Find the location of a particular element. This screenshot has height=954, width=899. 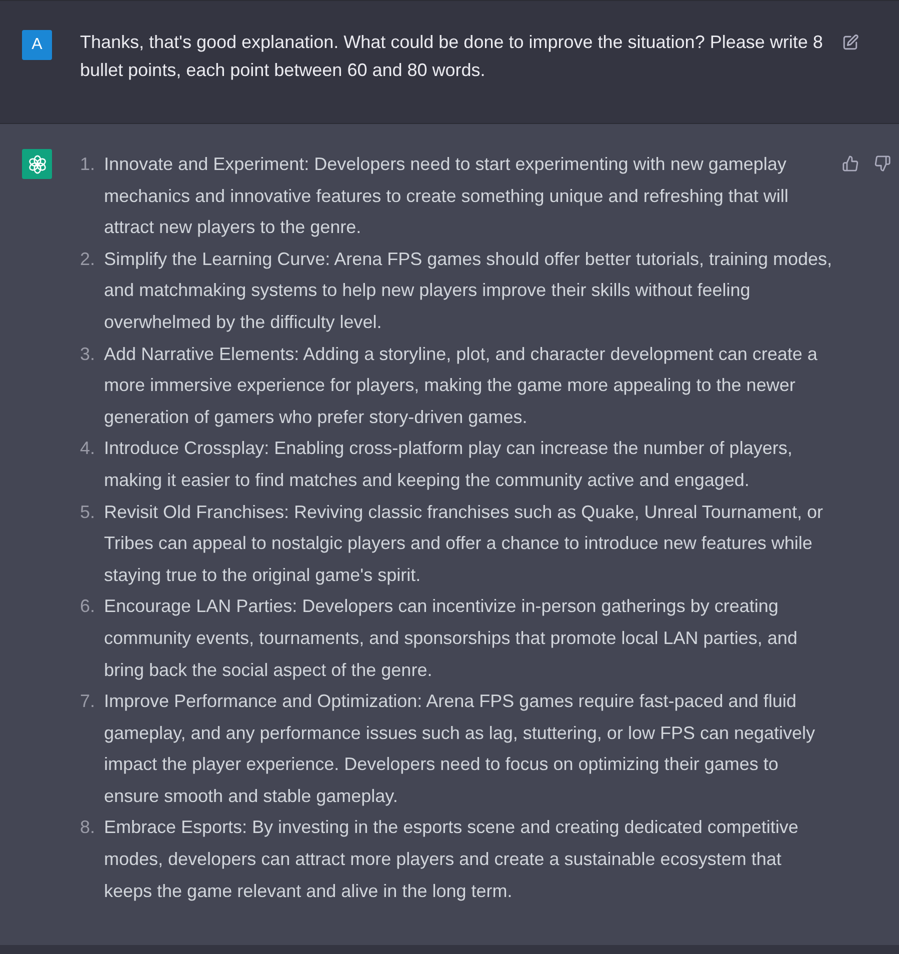

list-item-text: Add Narrative Elements: Adding a storyline, plot, and character development can create a more immersive experience for players, making the game more appealing to the newer generation of gamers who prefer story-driven games. is located at coordinates (461, 385).